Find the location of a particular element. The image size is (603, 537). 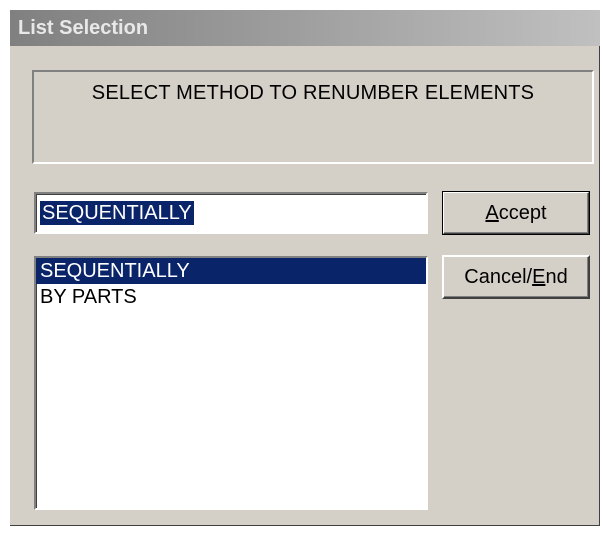

cancel-mnemonic: E is located at coordinates (539, 277).